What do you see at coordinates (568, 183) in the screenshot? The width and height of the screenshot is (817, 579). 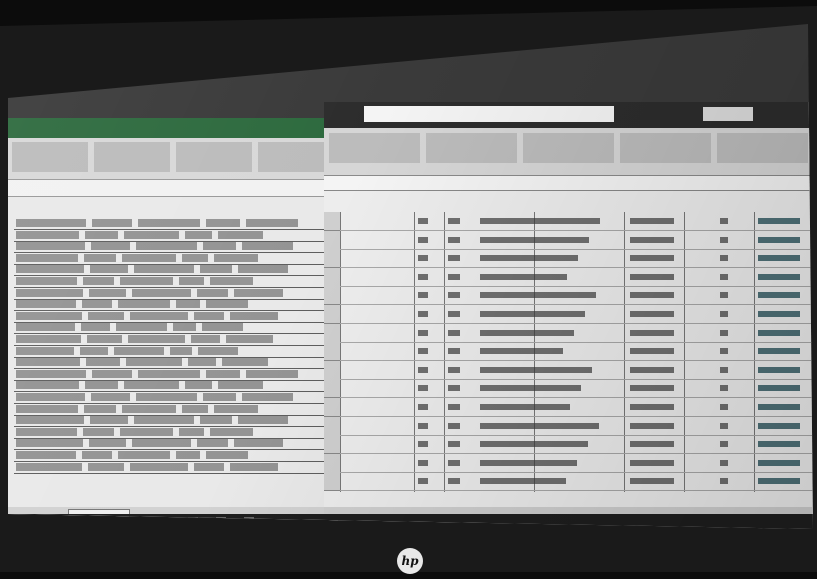 I see `right-formula-bar` at bounding box center [568, 183].